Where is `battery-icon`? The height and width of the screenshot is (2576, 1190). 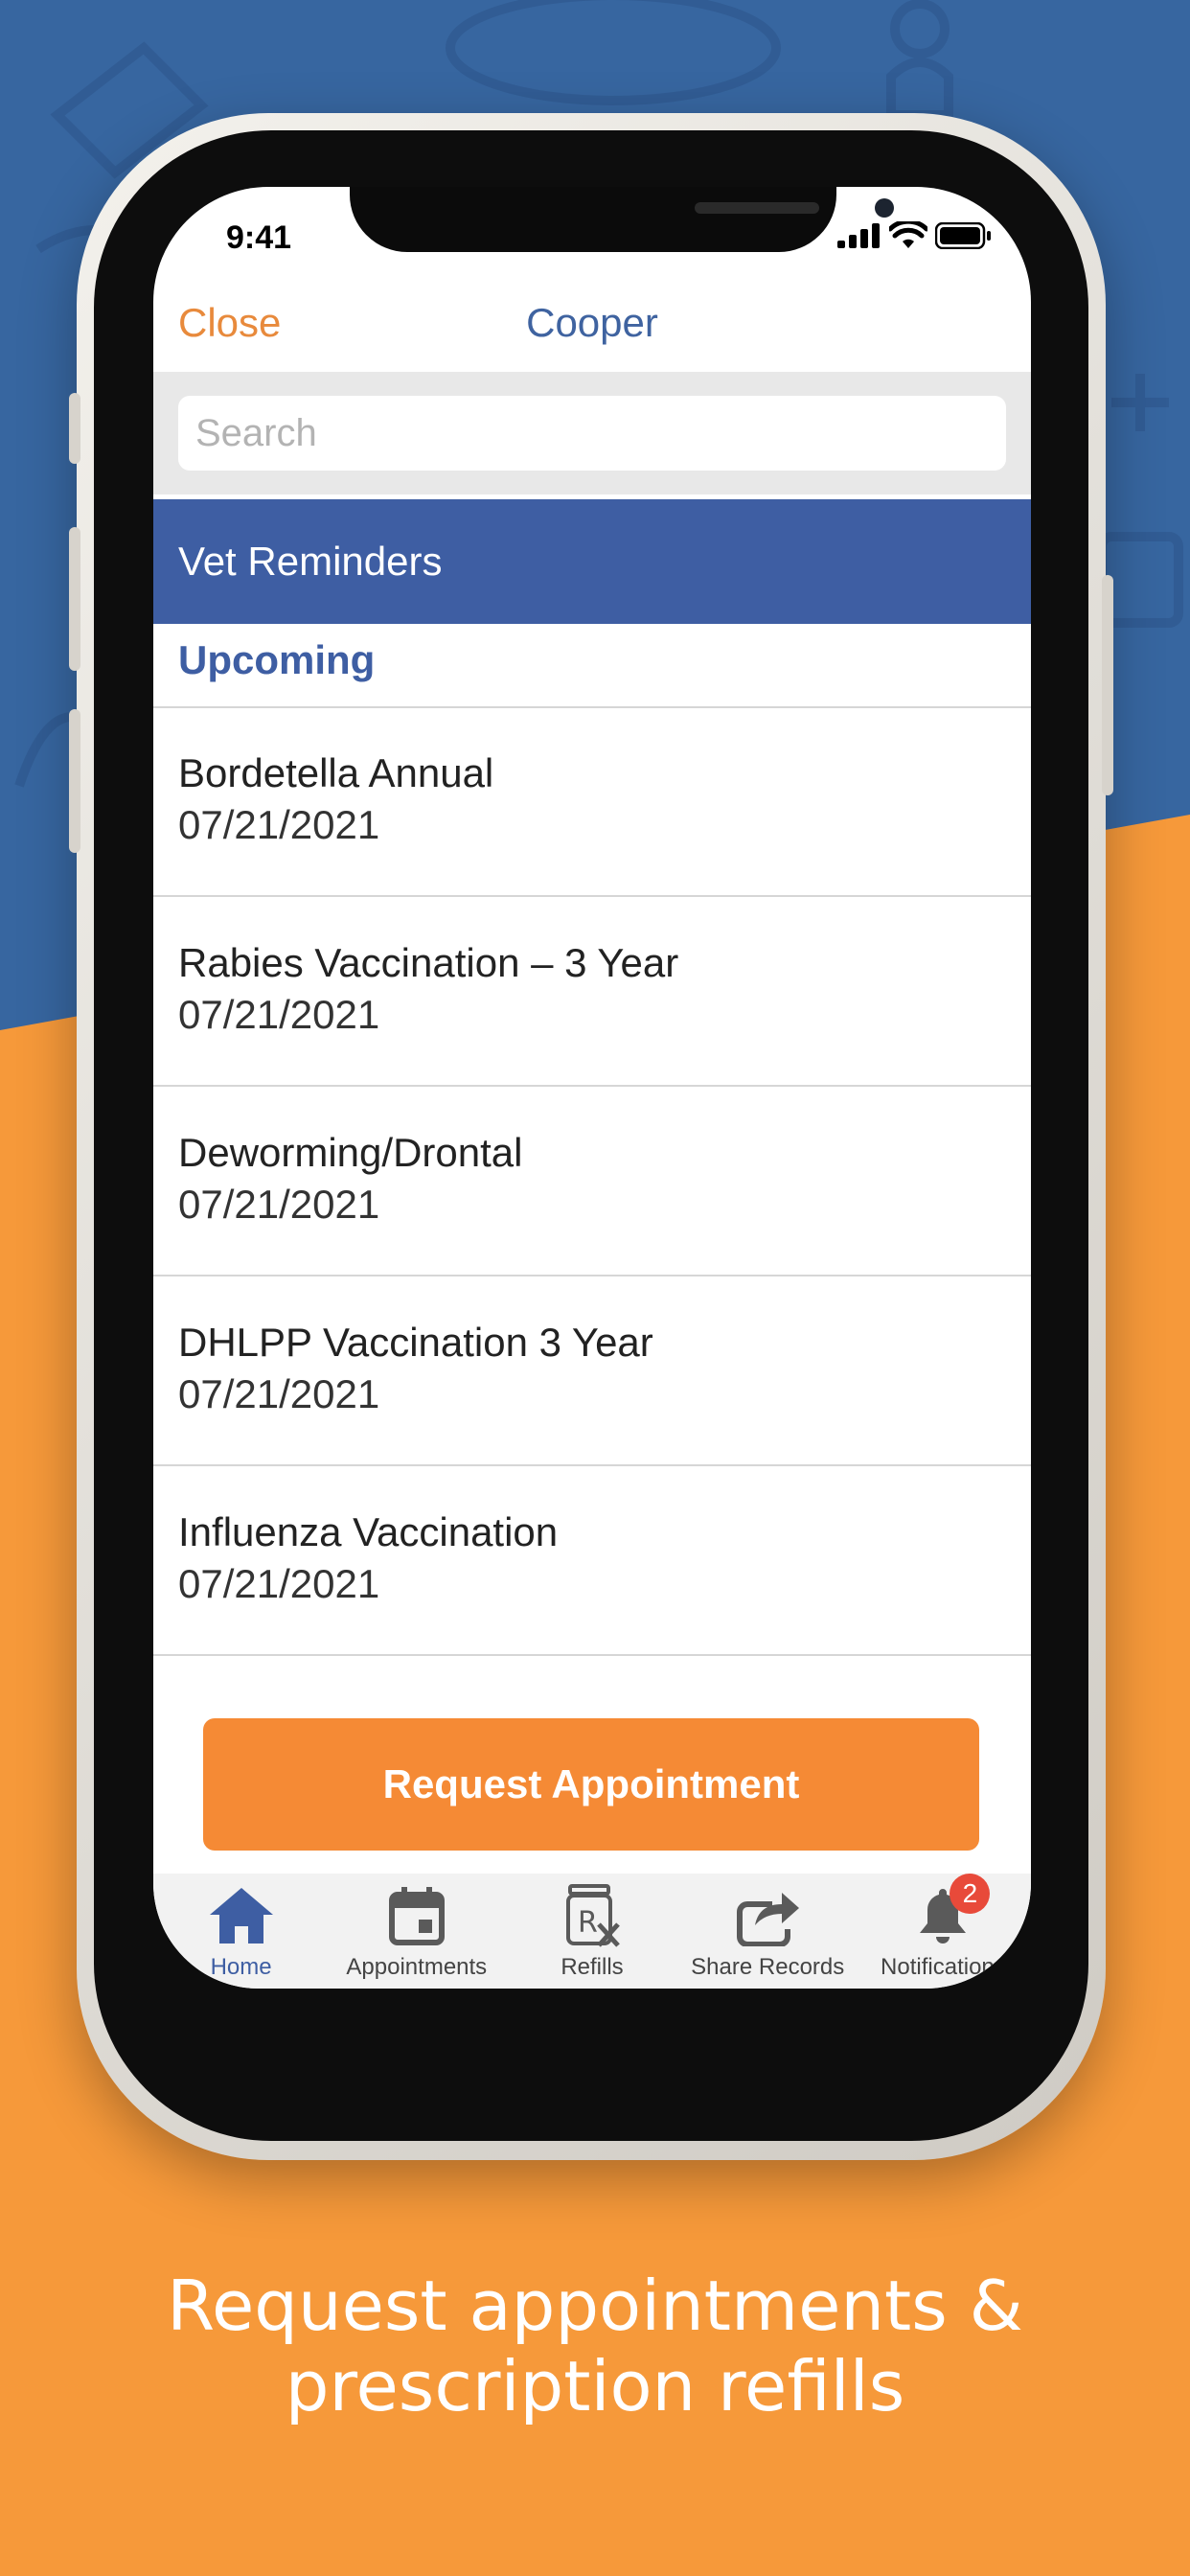 battery-icon is located at coordinates (963, 235).